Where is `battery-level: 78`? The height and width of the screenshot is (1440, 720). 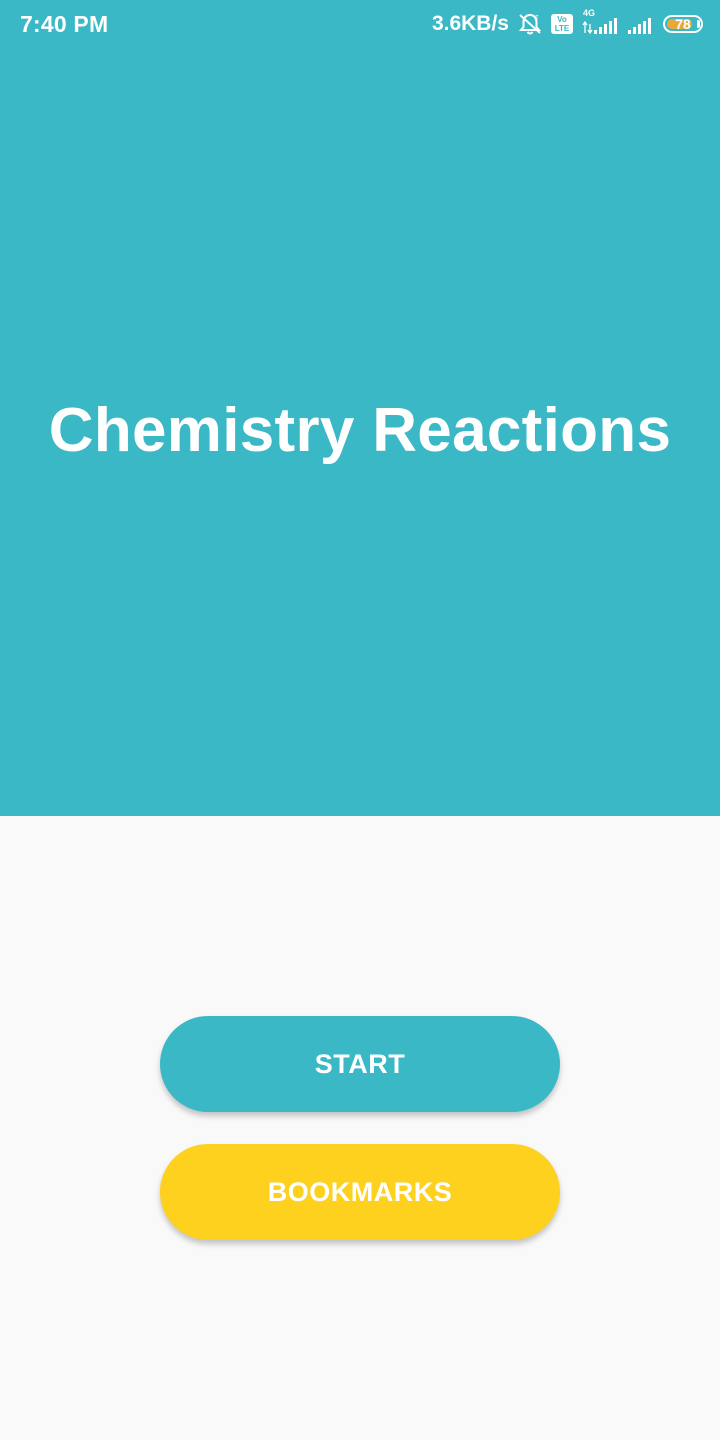
battery-level: 78 is located at coordinates (683, 24).